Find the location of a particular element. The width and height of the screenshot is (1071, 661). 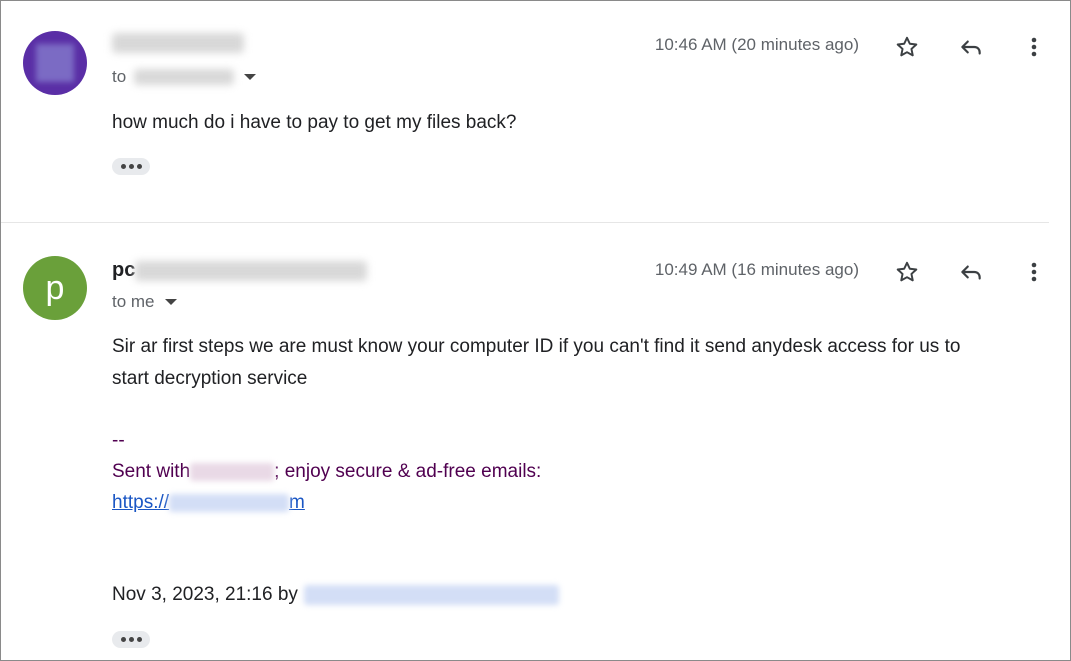

to-label: to me is located at coordinates (133, 301).